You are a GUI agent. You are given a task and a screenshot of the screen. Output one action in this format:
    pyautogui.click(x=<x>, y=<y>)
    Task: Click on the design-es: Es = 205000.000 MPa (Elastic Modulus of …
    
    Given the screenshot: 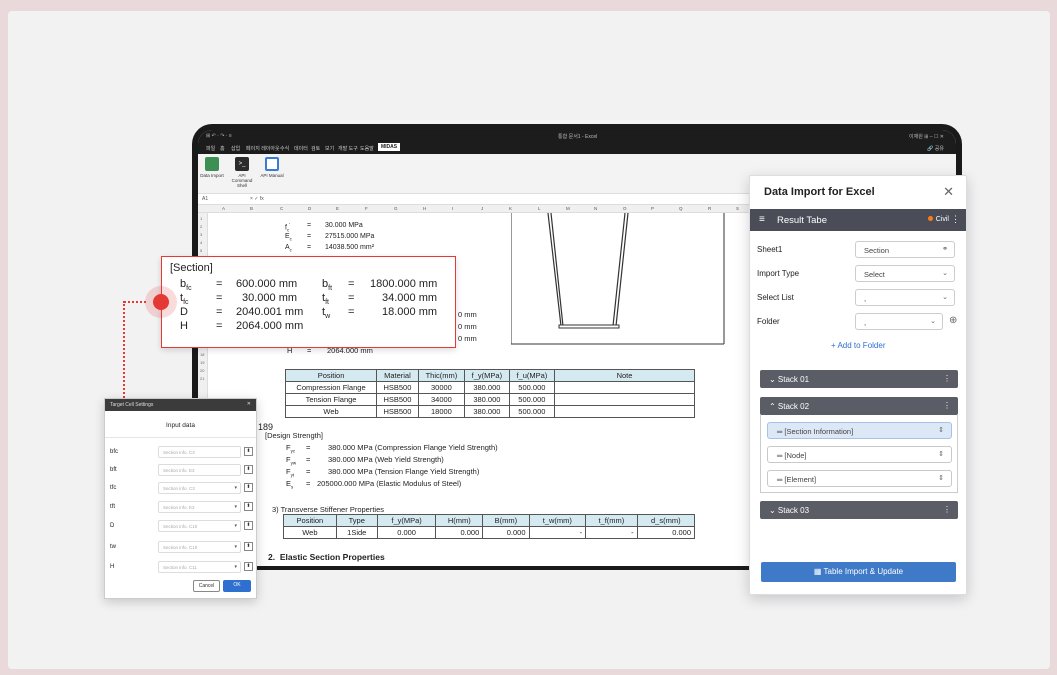 What is the action you would take?
    pyautogui.click(x=374, y=484)
    